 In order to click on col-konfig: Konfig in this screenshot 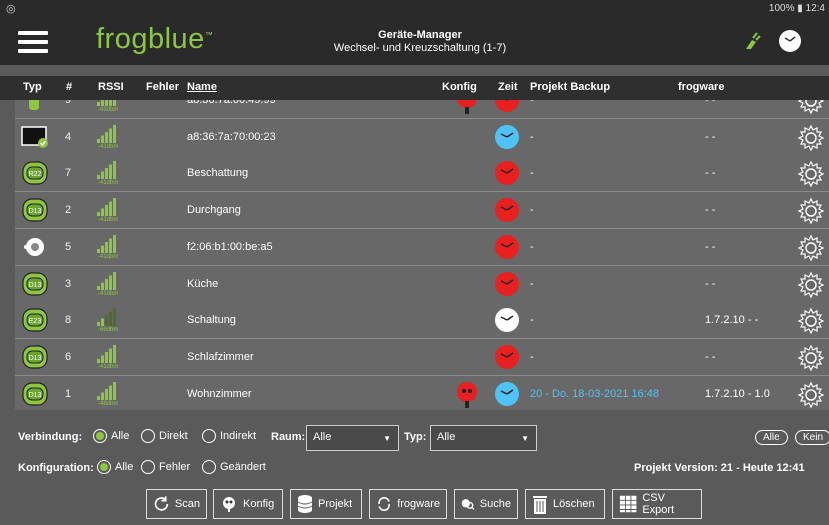, I will do `click(459, 87)`.